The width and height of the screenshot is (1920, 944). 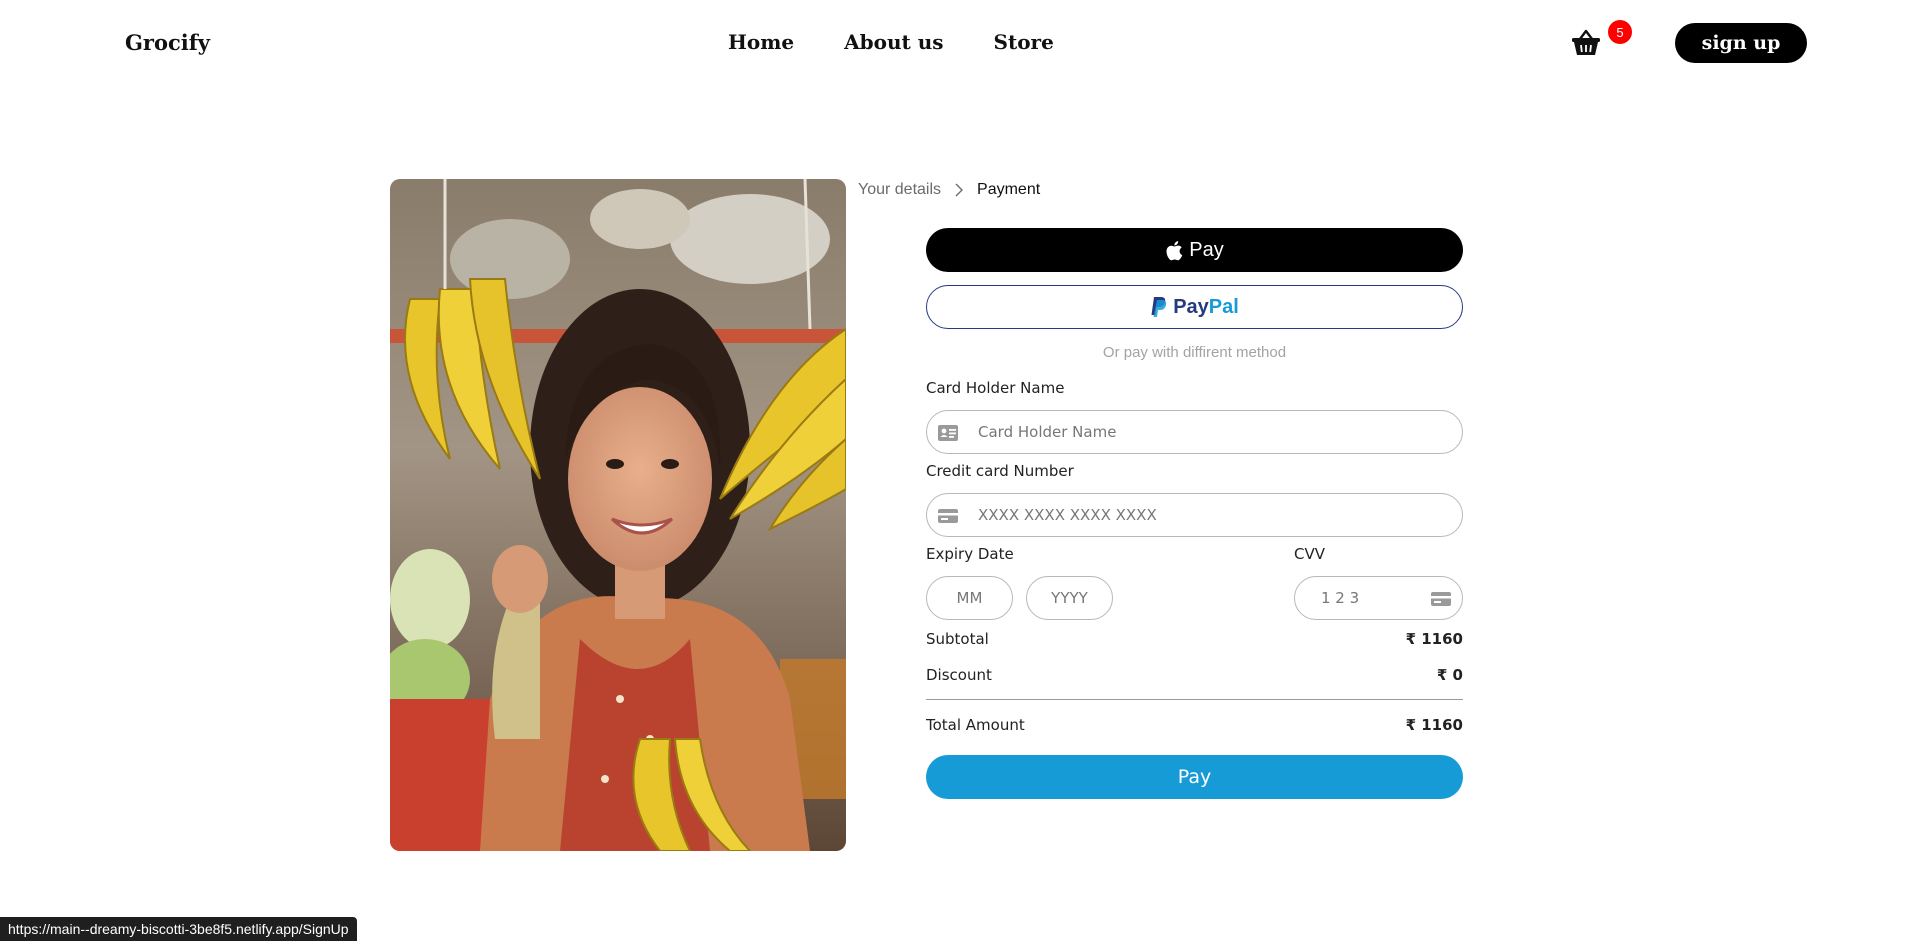 What do you see at coordinates (995, 388) in the screenshot?
I see `card-holder-label: Card Holder Name` at bounding box center [995, 388].